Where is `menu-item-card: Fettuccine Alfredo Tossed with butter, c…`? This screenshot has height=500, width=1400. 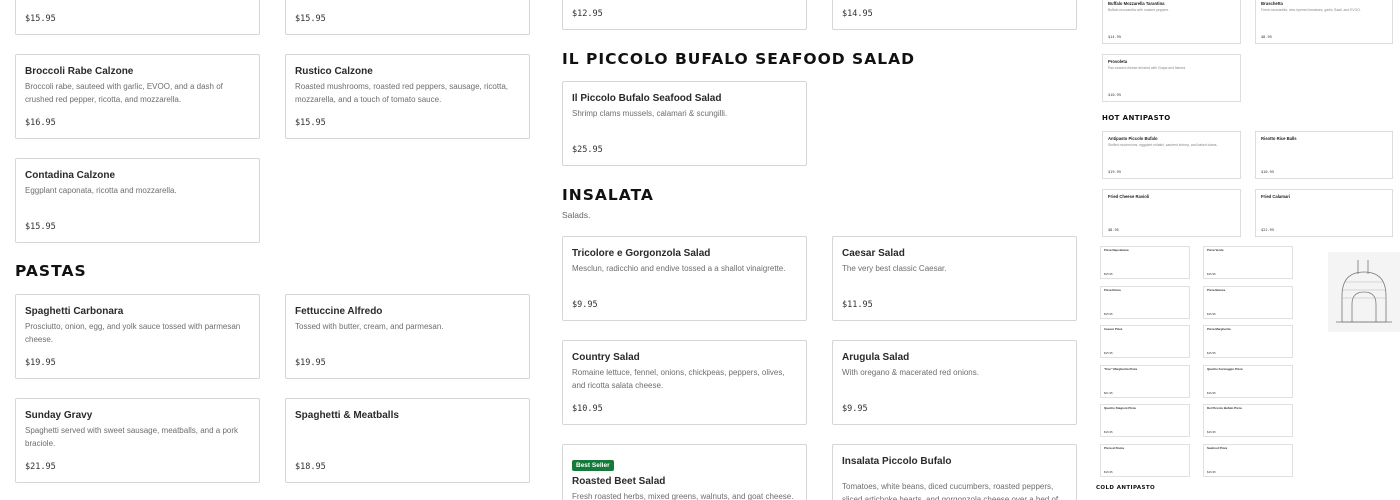
menu-item-card: Fettuccine Alfredo Tossed with butter, c… is located at coordinates (407, 336).